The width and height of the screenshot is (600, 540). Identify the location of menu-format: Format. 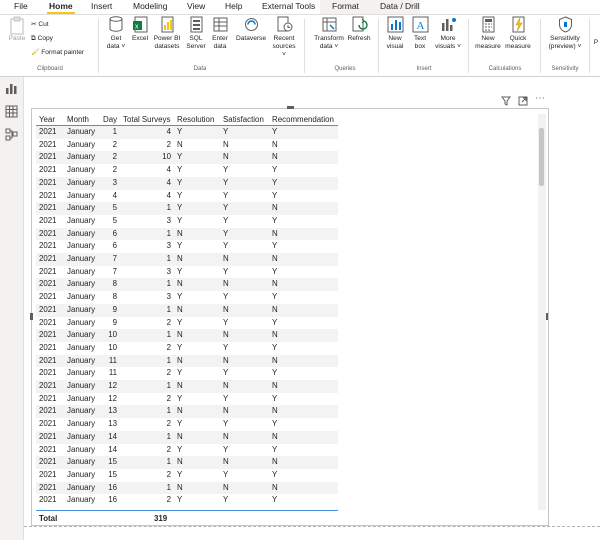
(345, 6).